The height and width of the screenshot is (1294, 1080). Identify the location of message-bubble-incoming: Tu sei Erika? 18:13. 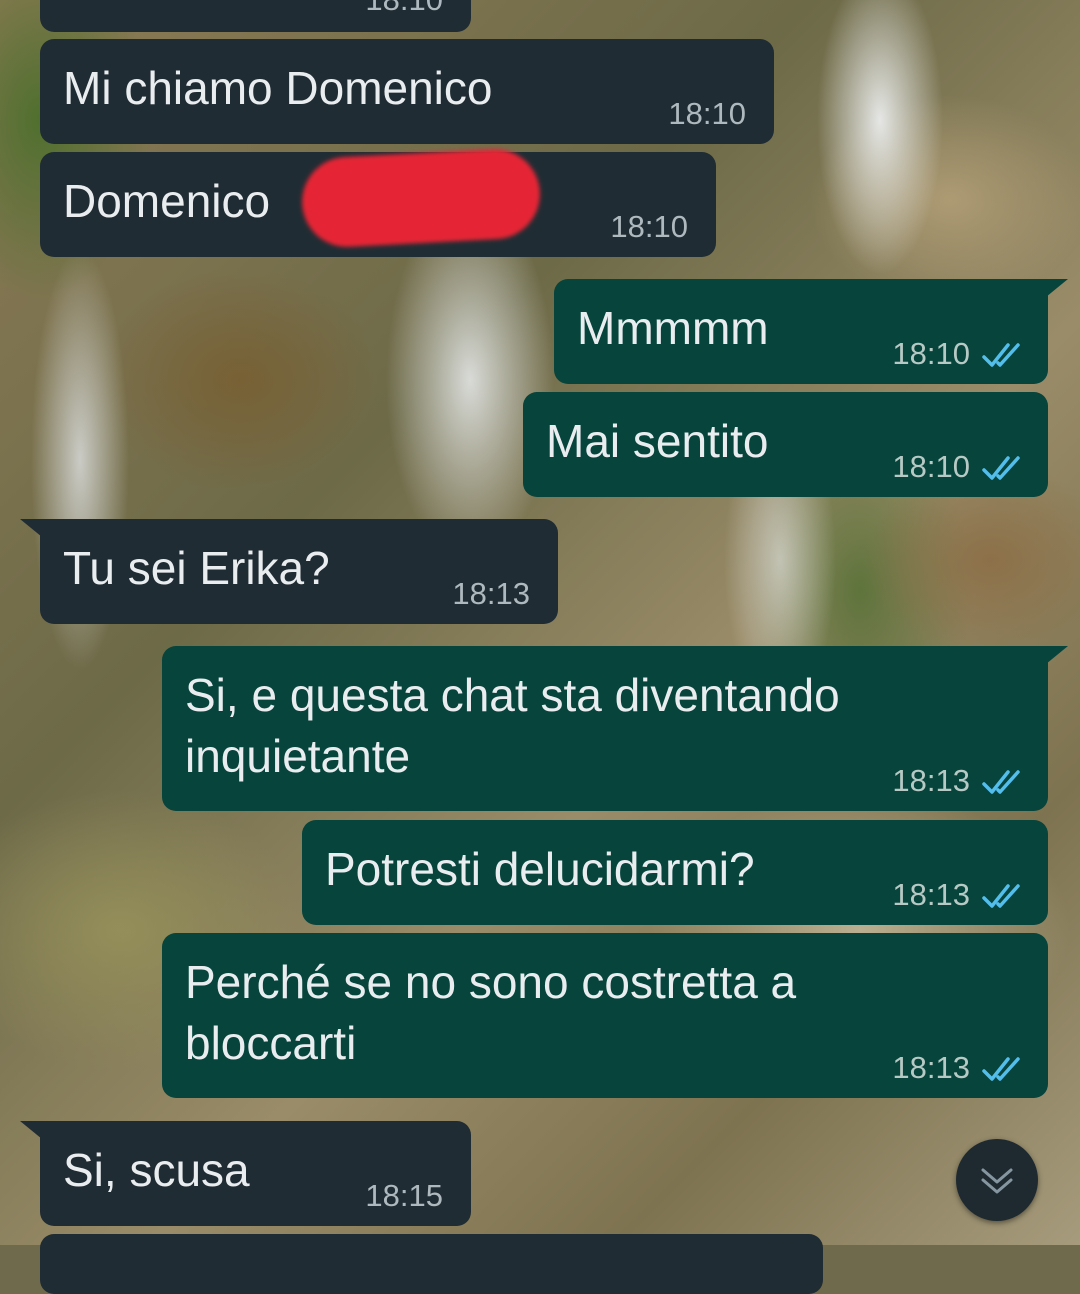
(299, 571).